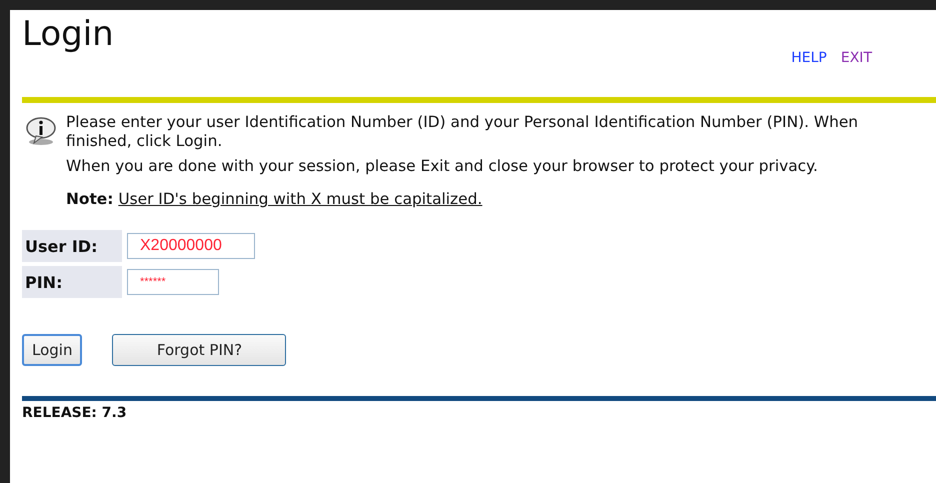 The height and width of the screenshot is (483, 936). Describe the element at coordinates (68, 34) in the screenshot. I see `page-title: Login` at that location.